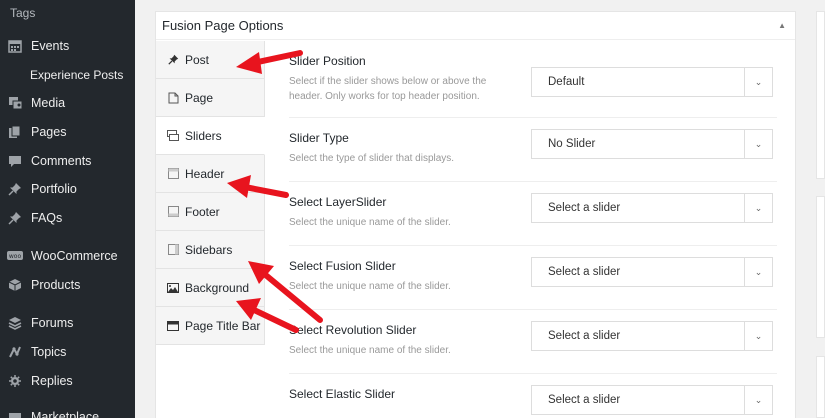 Image resolution: width=825 pixels, height=418 pixels. Describe the element at coordinates (566, 82) in the screenshot. I see `select-value: Default` at that location.